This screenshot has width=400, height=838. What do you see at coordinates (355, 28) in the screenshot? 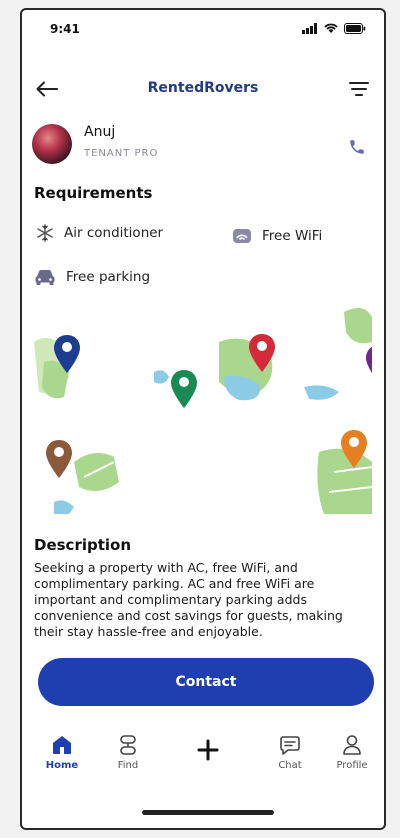
I see `battery-icon` at bounding box center [355, 28].